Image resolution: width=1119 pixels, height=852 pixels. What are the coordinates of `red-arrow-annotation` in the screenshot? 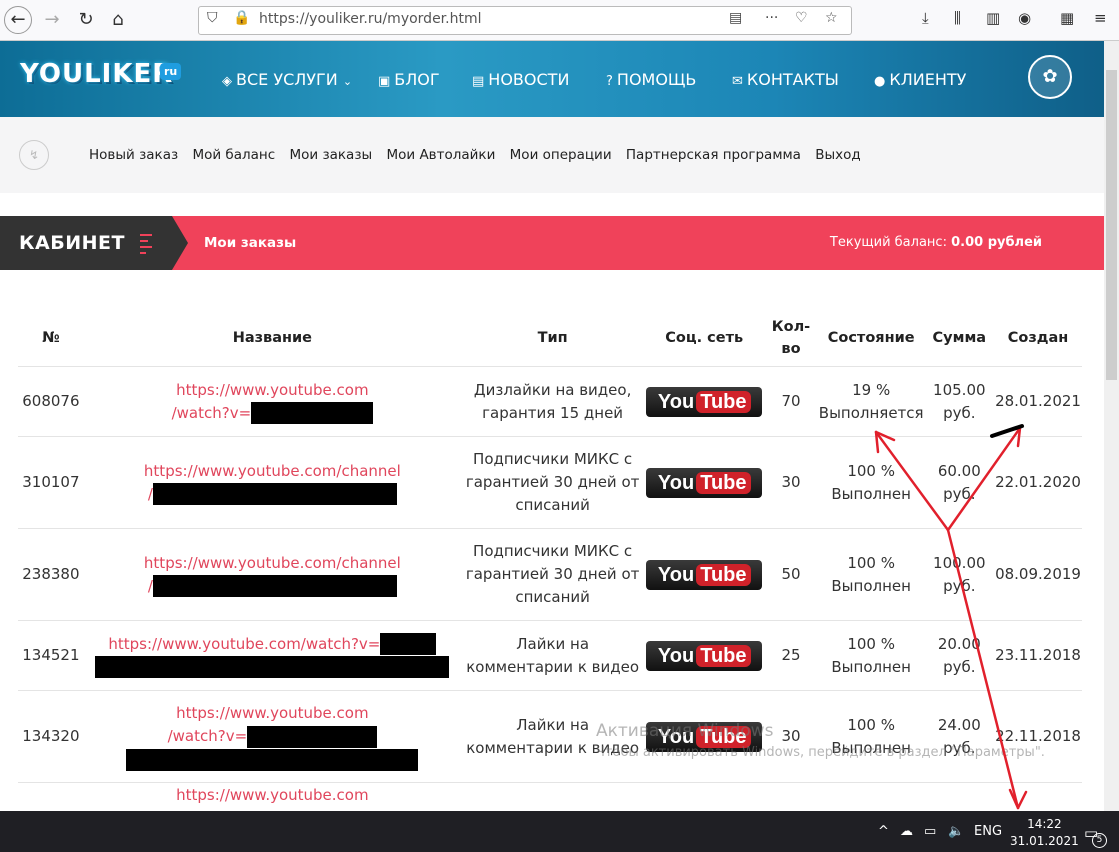 It's located at (951, 617).